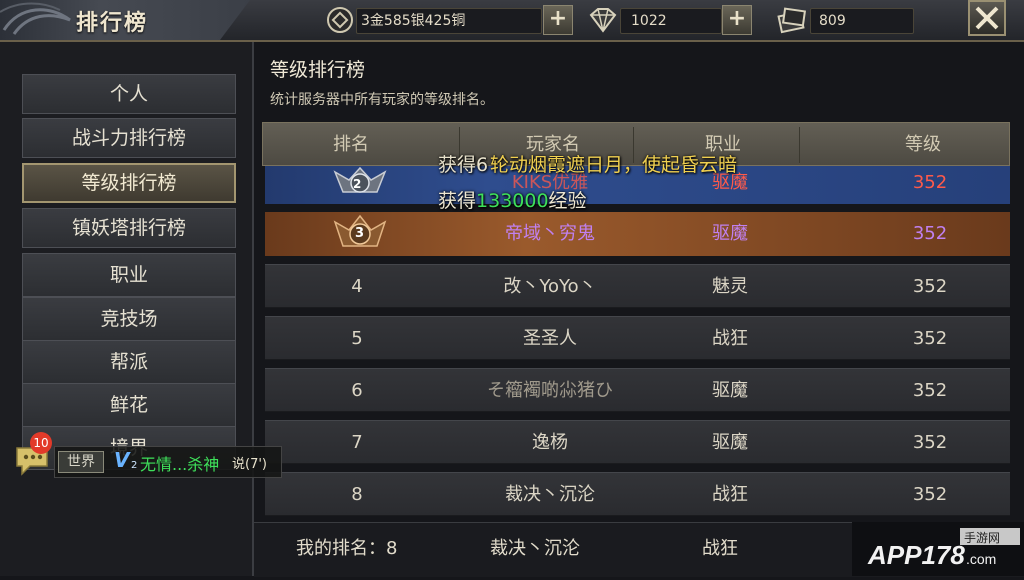  I want to click on vip-level: 2, so click(134, 465).